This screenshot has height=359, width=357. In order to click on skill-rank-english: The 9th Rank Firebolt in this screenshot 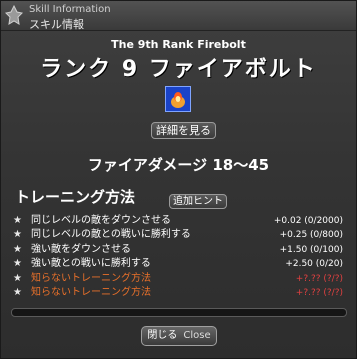, I will do `click(178, 44)`.